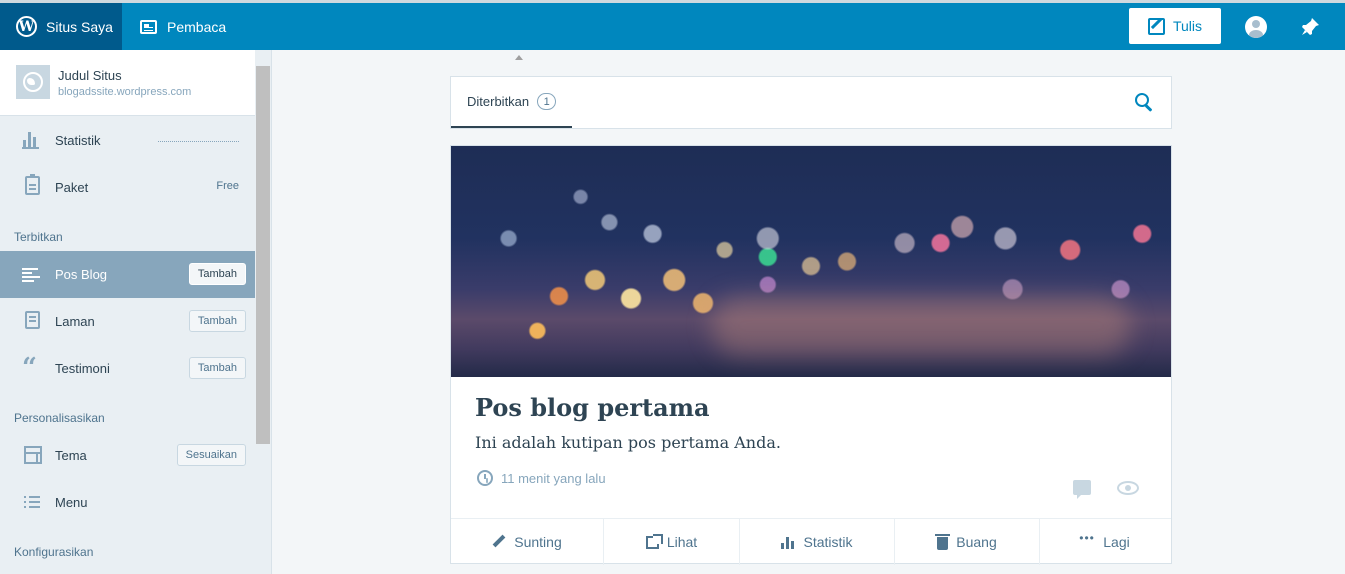 This screenshot has height=574, width=1345. What do you see at coordinates (553, 478) in the screenshot?
I see `post-time-label: 11 menit yang lalu` at bounding box center [553, 478].